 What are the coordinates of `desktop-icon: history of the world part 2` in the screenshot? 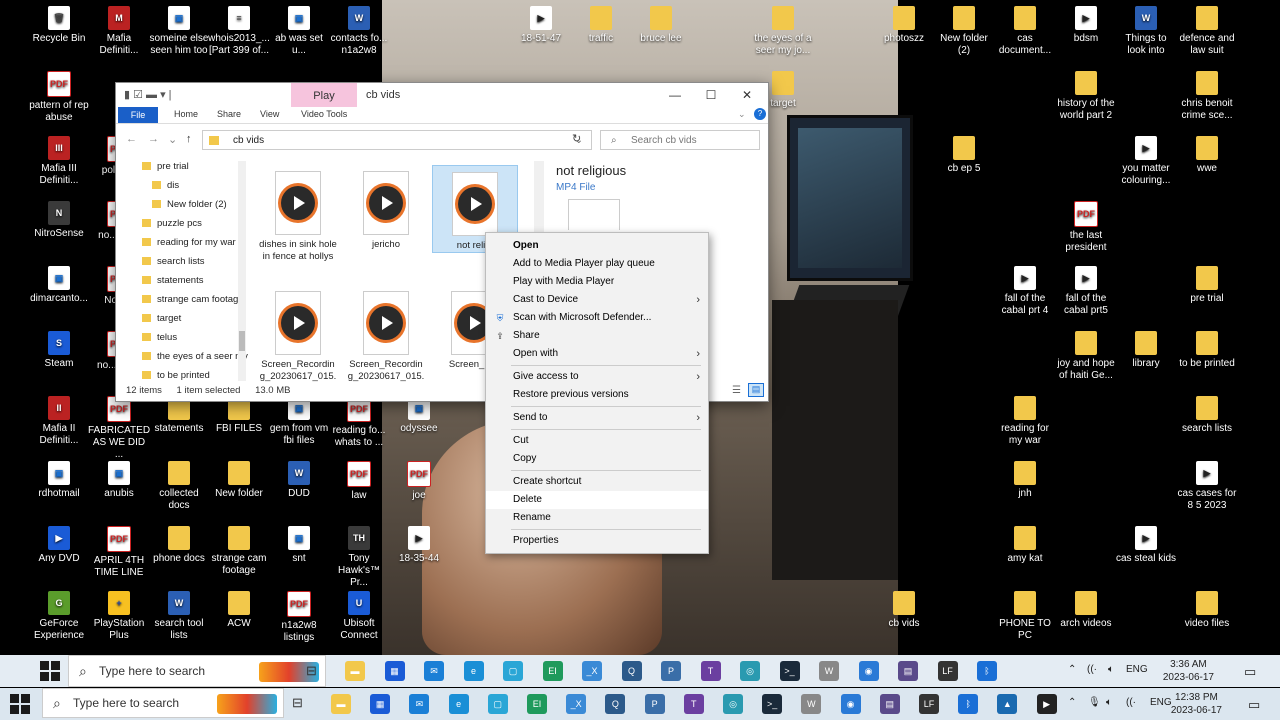 It's located at (1086, 96).